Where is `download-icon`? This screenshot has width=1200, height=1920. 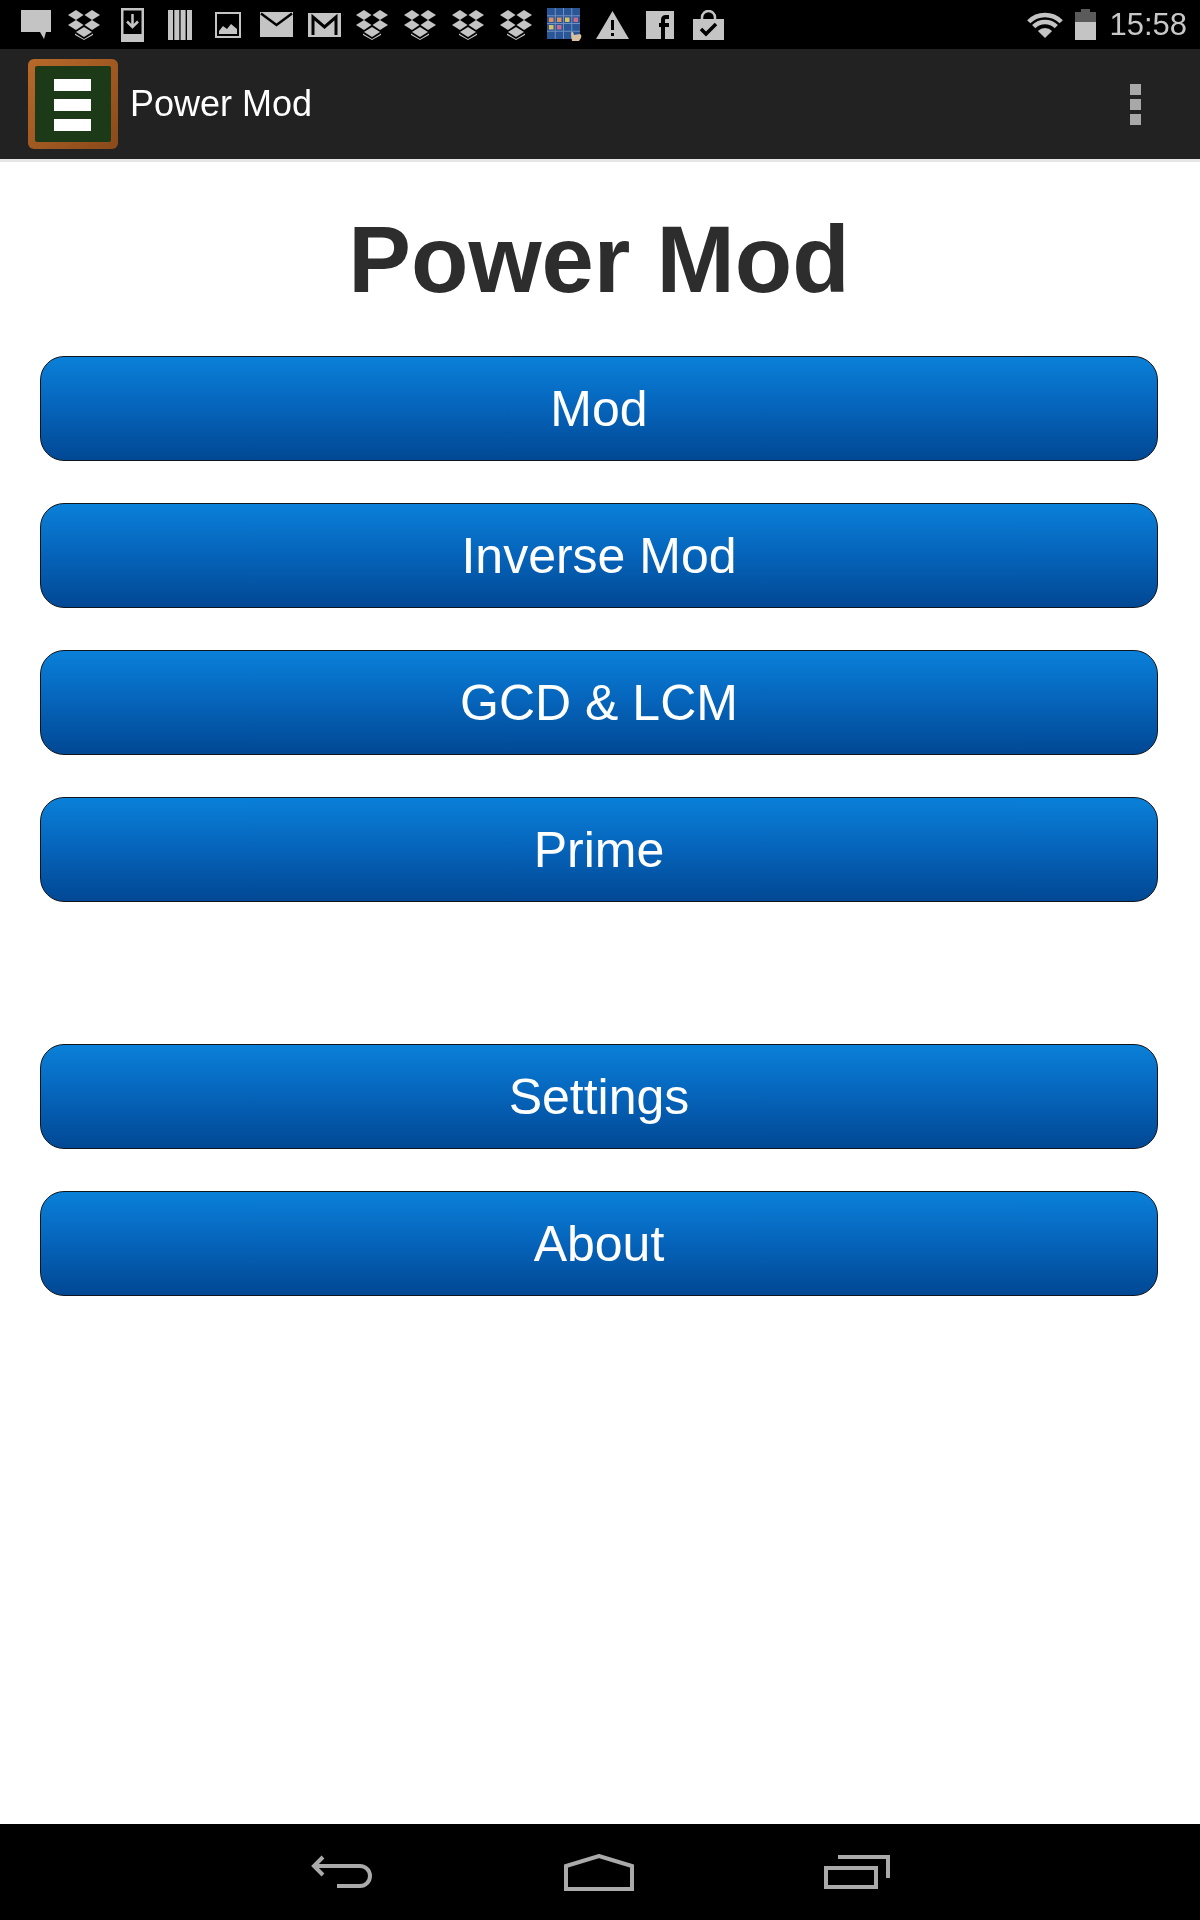
download-icon is located at coordinates (132, 24).